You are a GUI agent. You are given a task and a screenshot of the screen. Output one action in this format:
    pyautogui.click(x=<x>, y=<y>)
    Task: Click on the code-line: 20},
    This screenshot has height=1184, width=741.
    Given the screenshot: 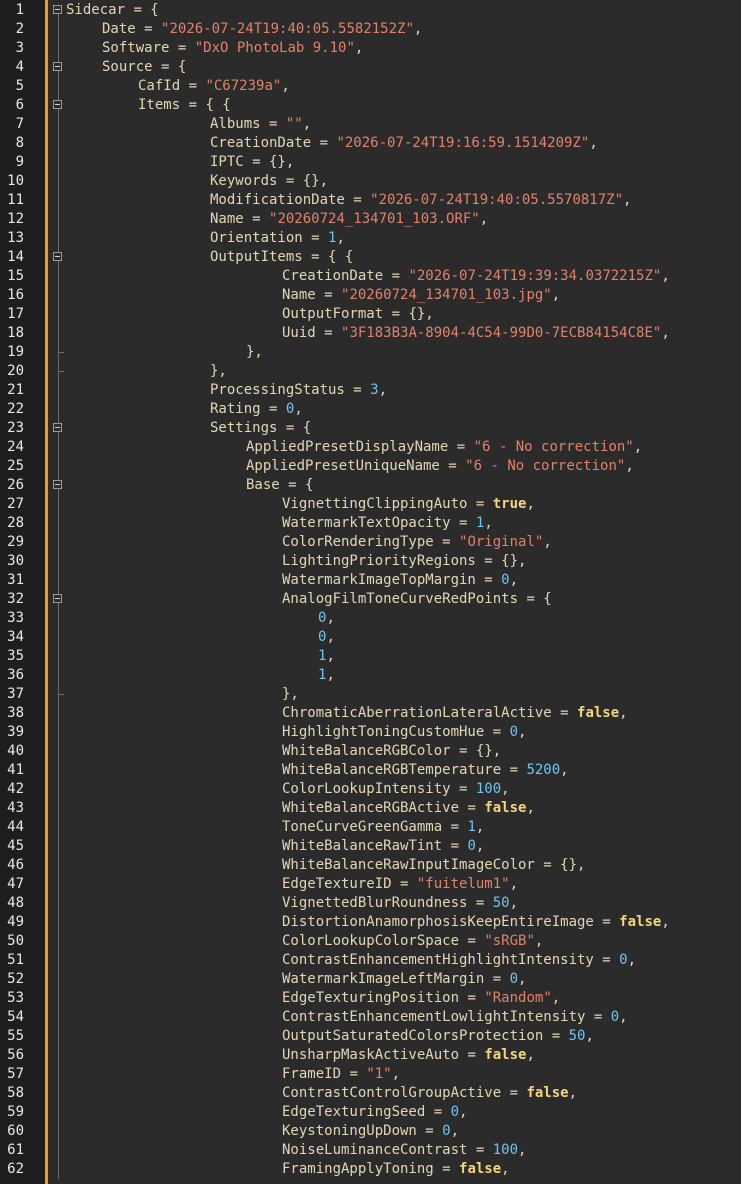 What is the action you would take?
    pyautogui.click(x=370, y=371)
    